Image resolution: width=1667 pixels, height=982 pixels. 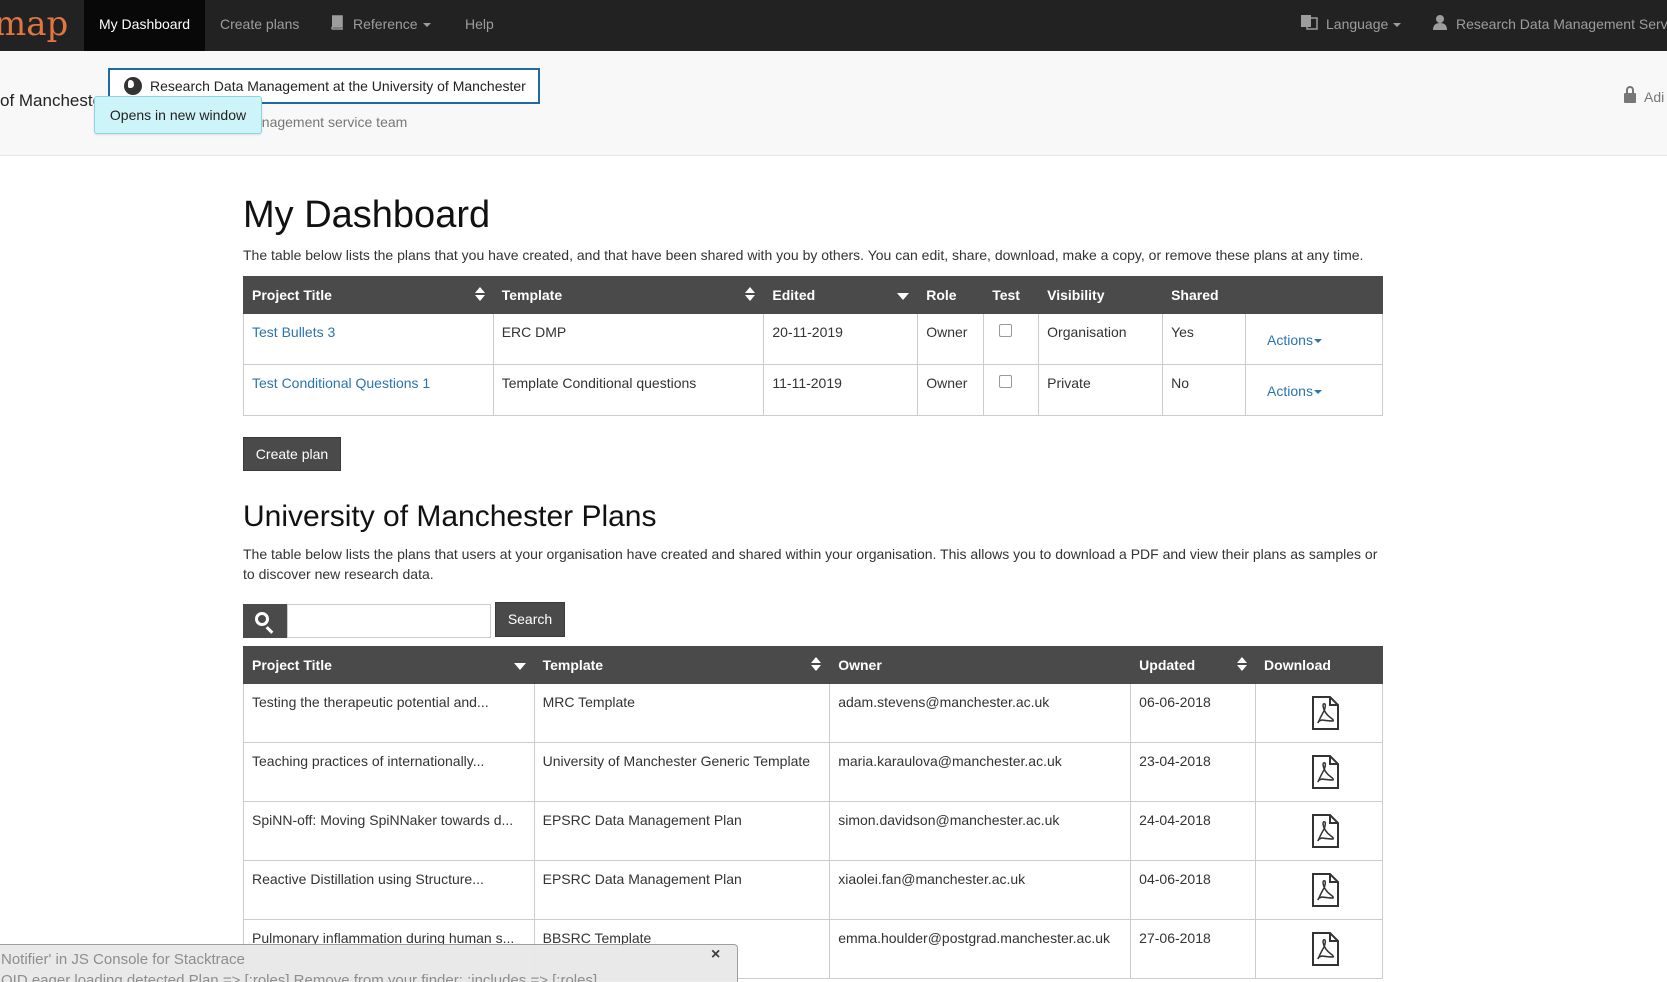 I want to click on plan-updated: 04-06-2018, so click(x=1193, y=890).